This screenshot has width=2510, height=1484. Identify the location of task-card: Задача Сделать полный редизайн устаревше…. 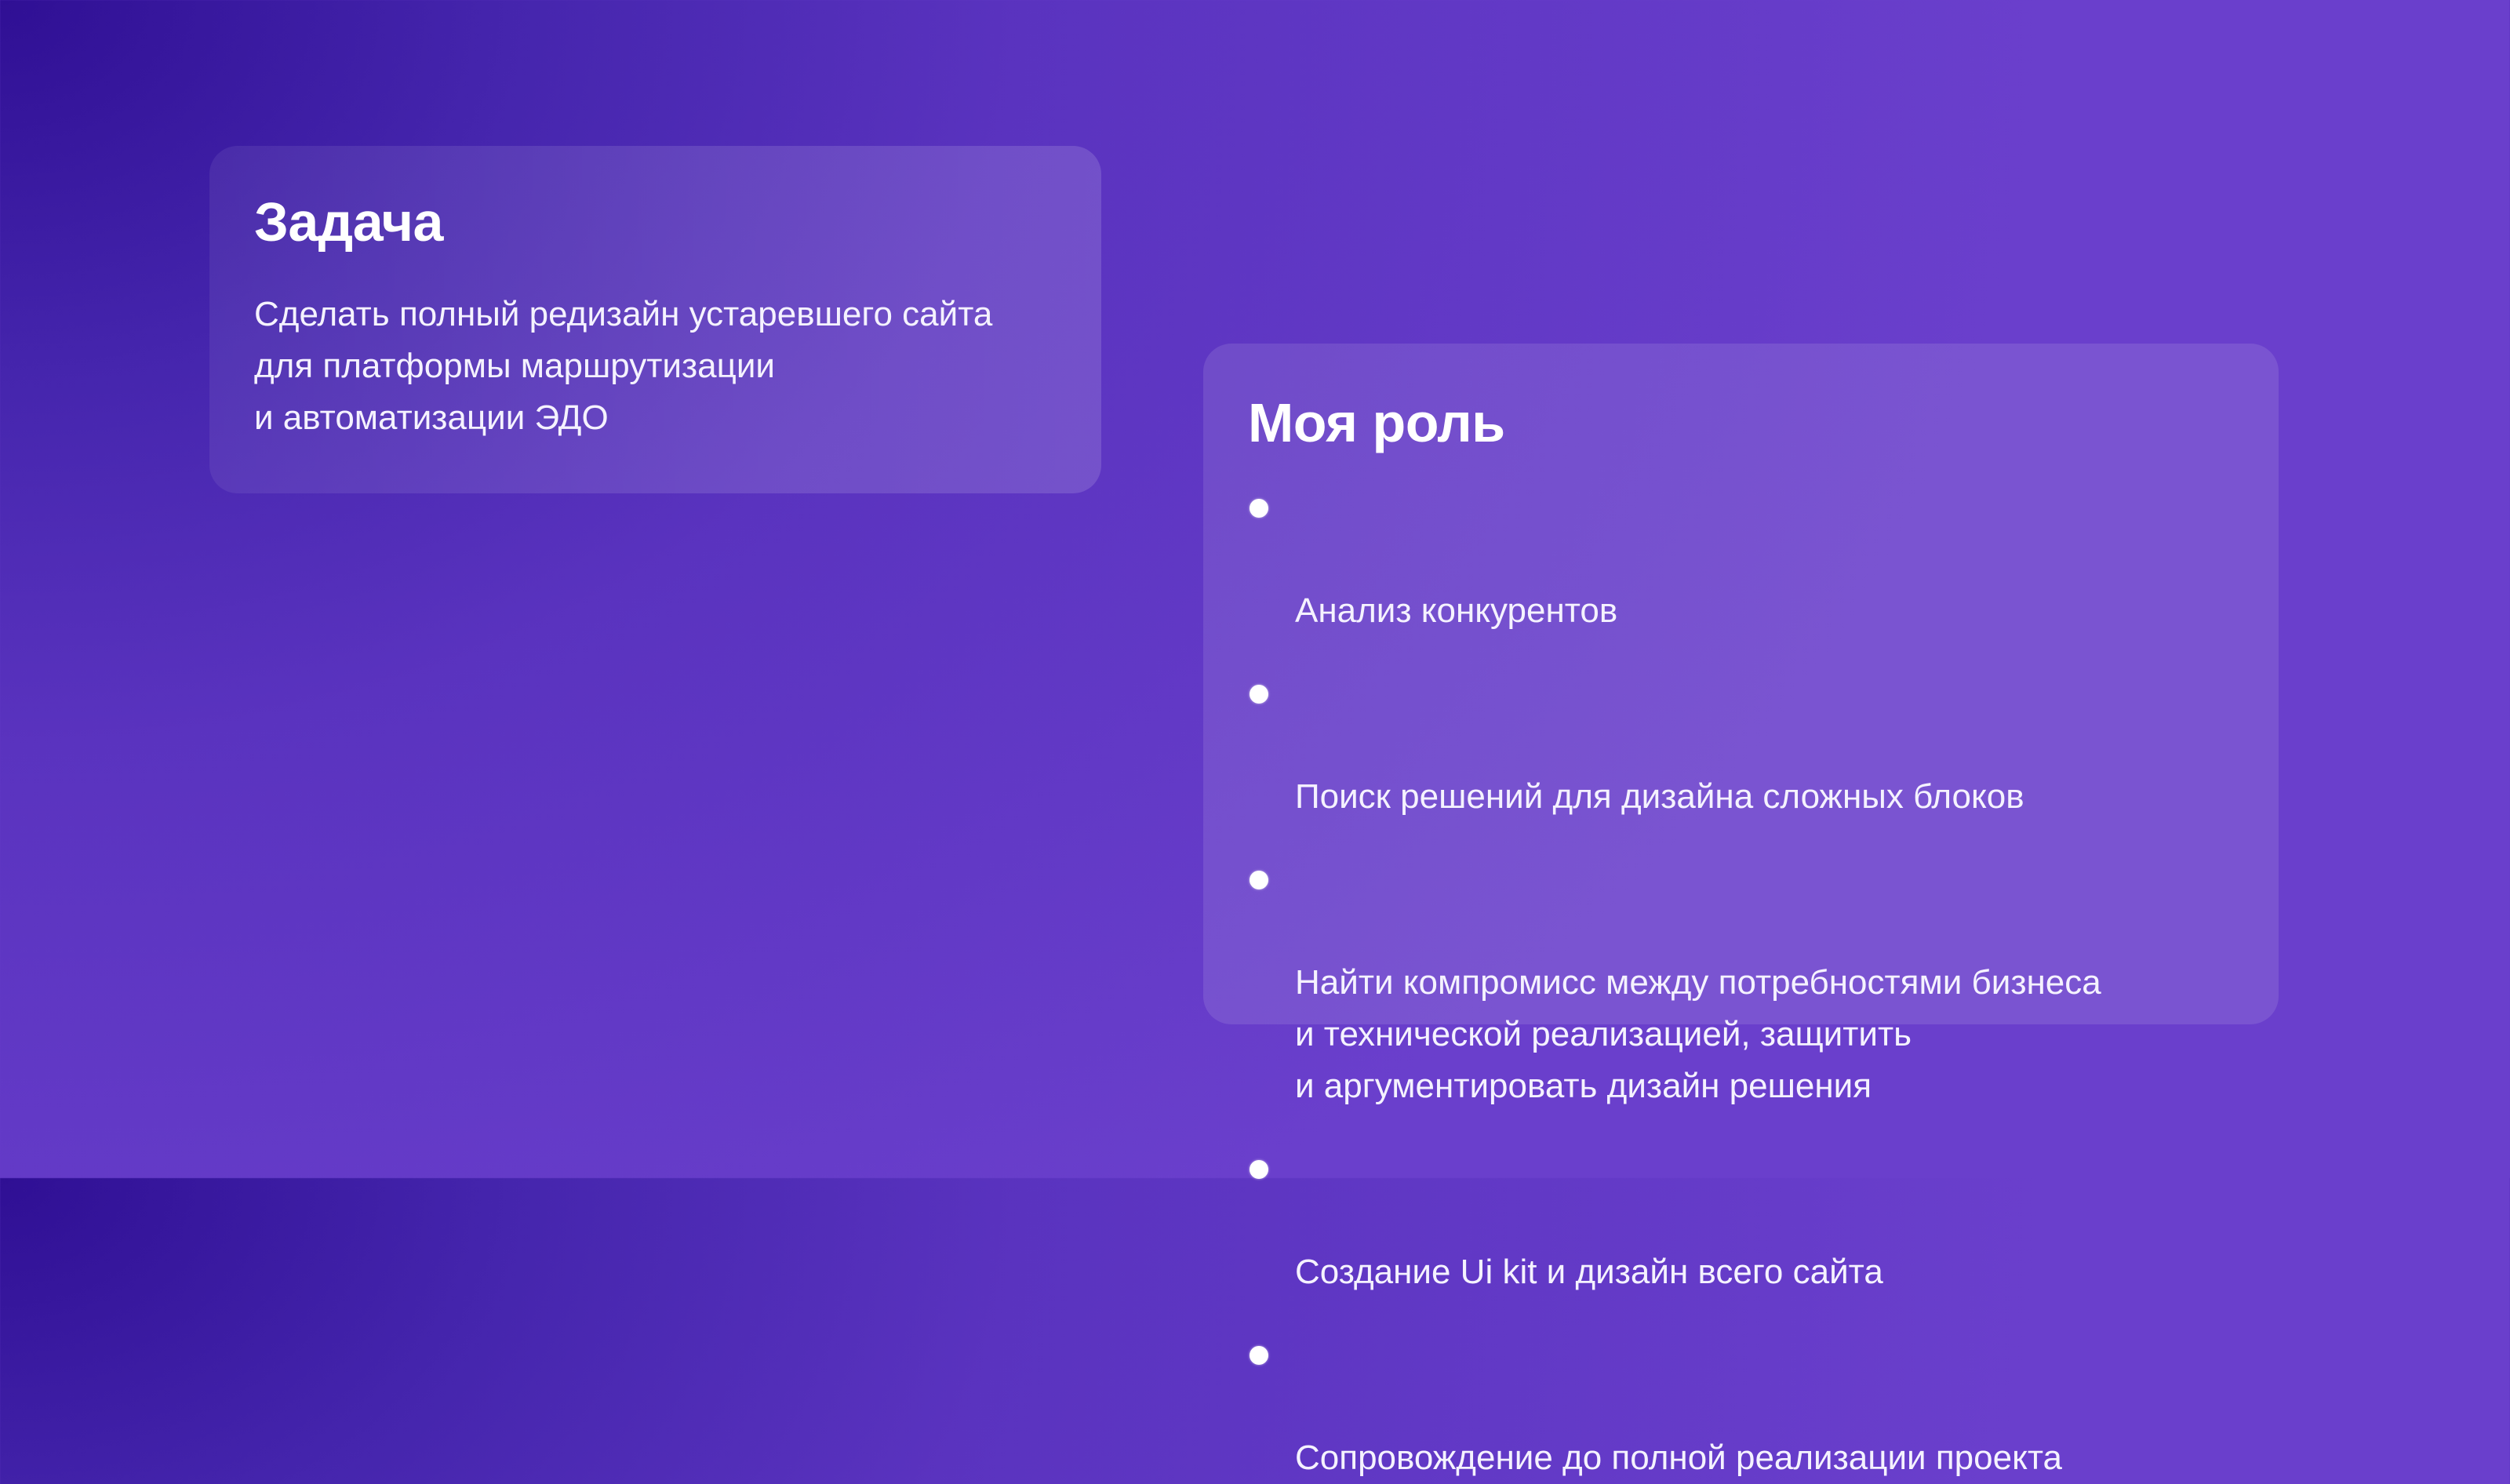
(655, 319).